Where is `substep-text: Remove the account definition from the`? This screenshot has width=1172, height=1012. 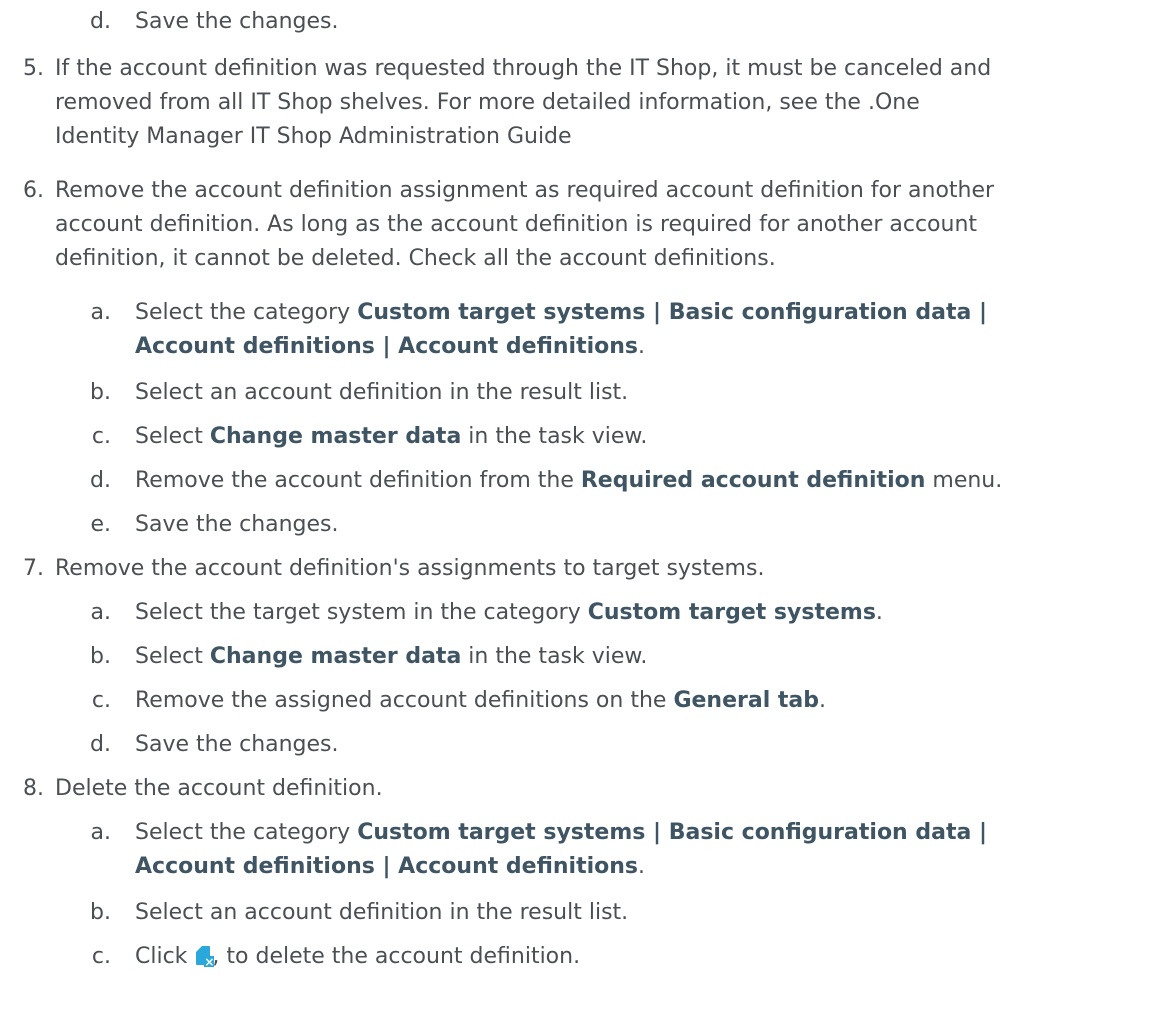
substep-text: Remove the account definition from the is located at coordinates (358, 480).